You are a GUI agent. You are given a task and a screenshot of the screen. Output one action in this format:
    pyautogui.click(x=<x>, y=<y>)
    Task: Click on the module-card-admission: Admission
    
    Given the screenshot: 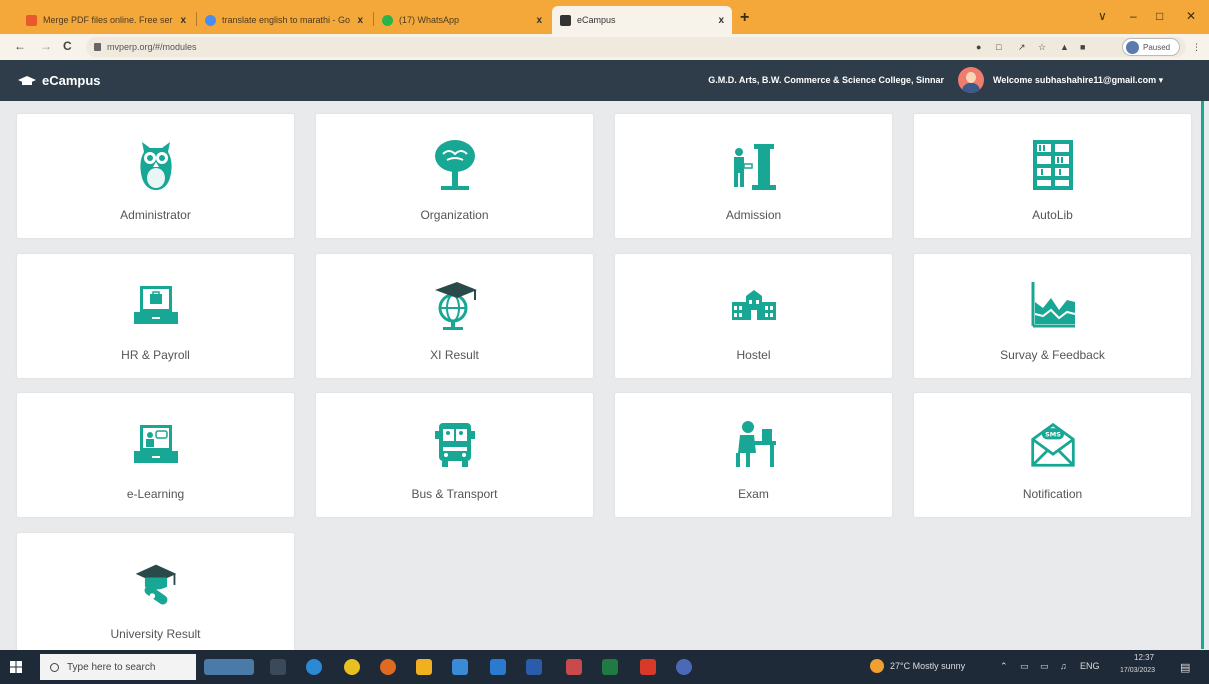 What is the action you would take?
    pyautogui.click(x=753, y=176)
    